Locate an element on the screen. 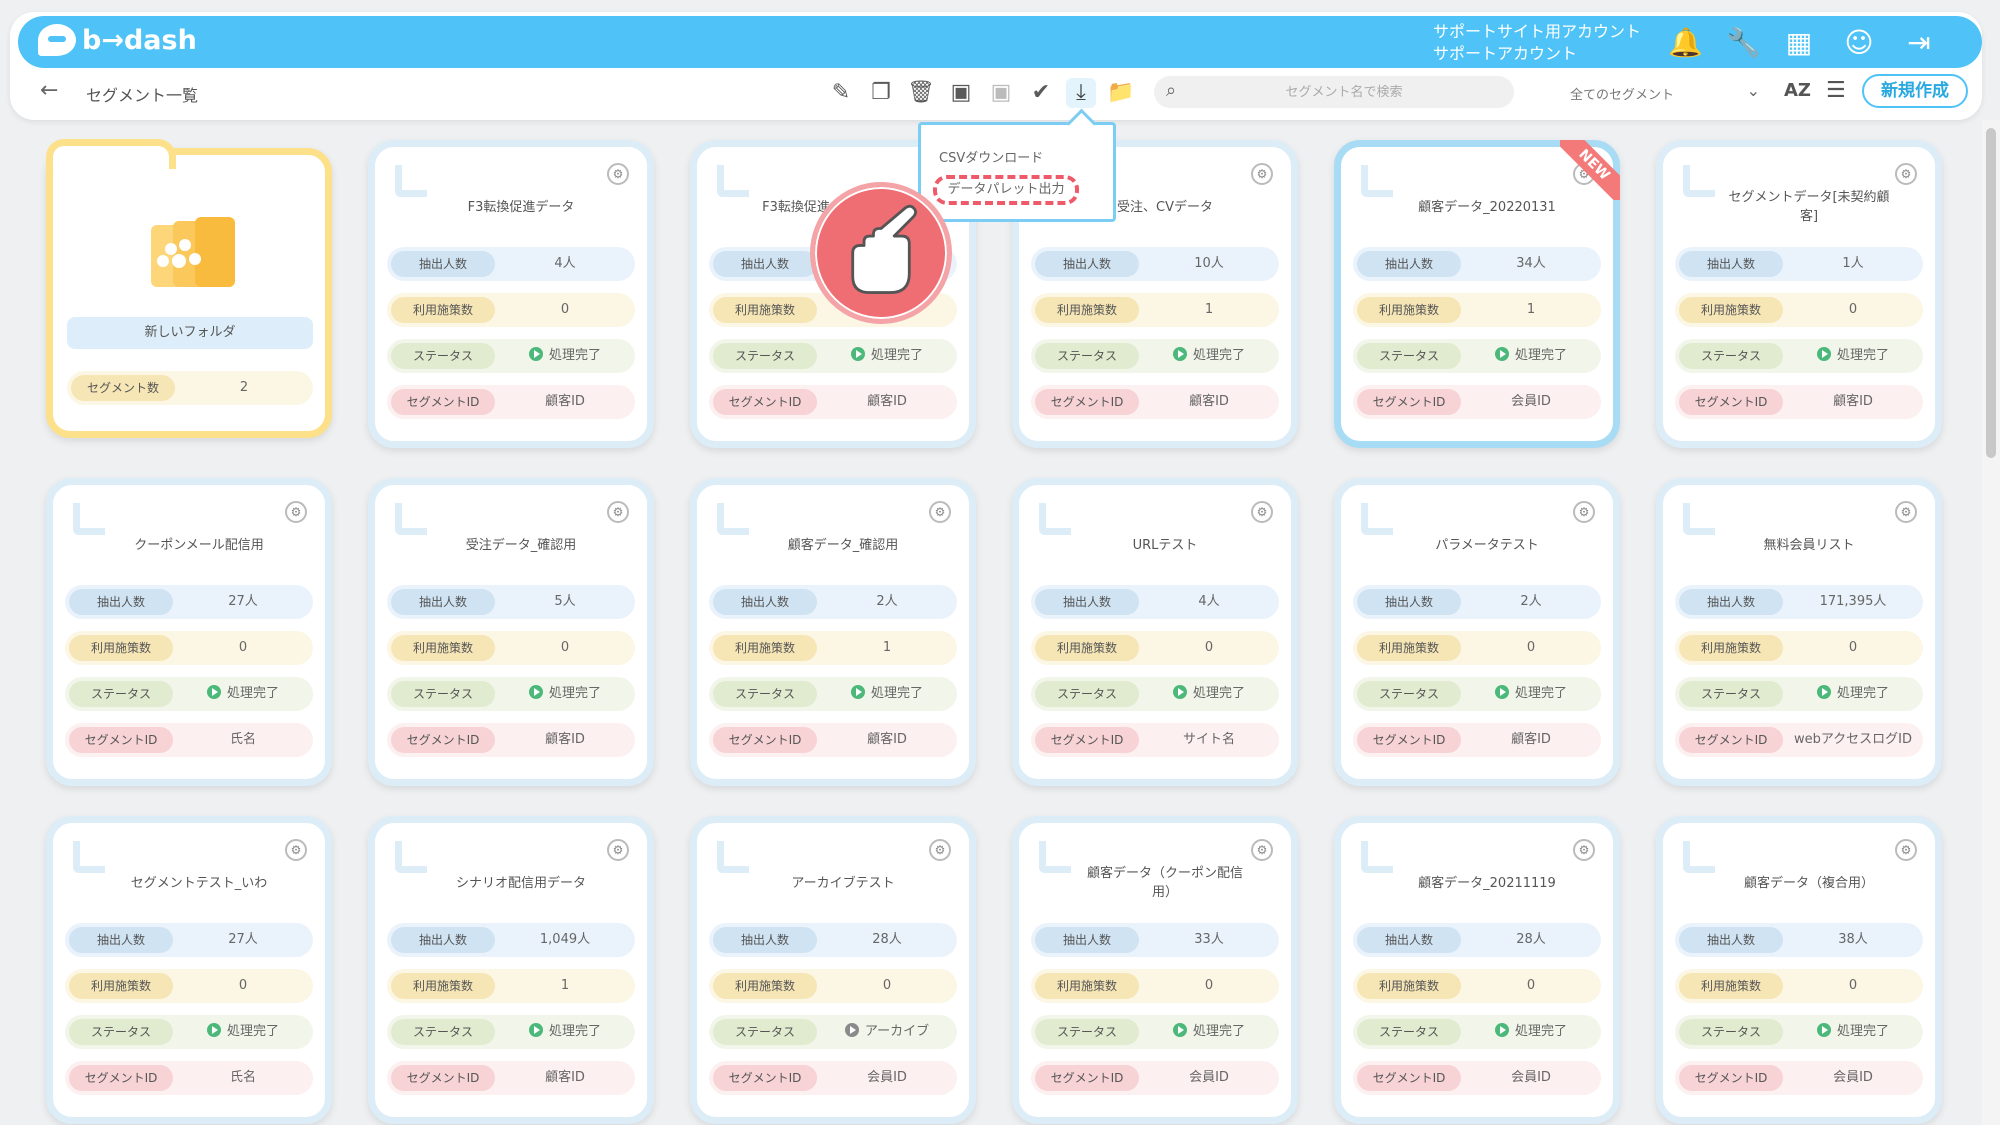 This screenshot has width=2000, height=1125. scrollbar-thumb is located at coordinates (1991, 293).